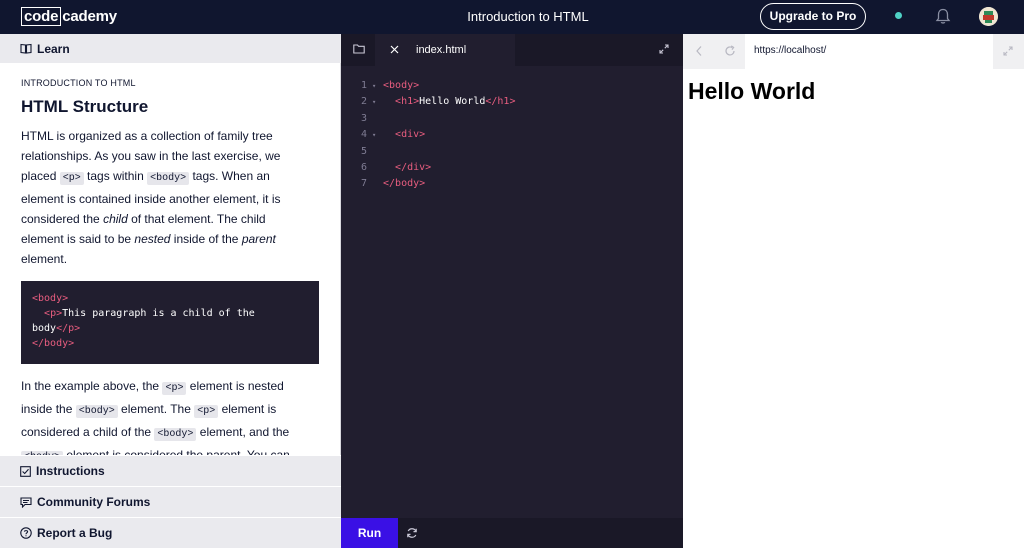 Image resolution: width=1024 pixels, height=548 pixels. What do you see at coordinates (85, 106) in the screenshot?
I see `lesson-heading: HTML Structure` at bounding box center [85, 106].